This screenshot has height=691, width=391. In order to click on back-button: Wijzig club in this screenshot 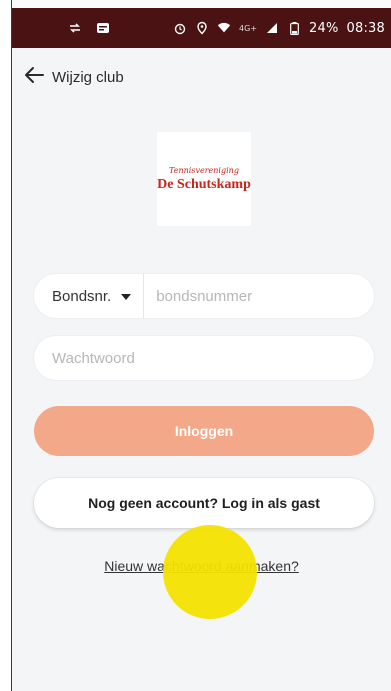, I will do `click(74, 77)`.